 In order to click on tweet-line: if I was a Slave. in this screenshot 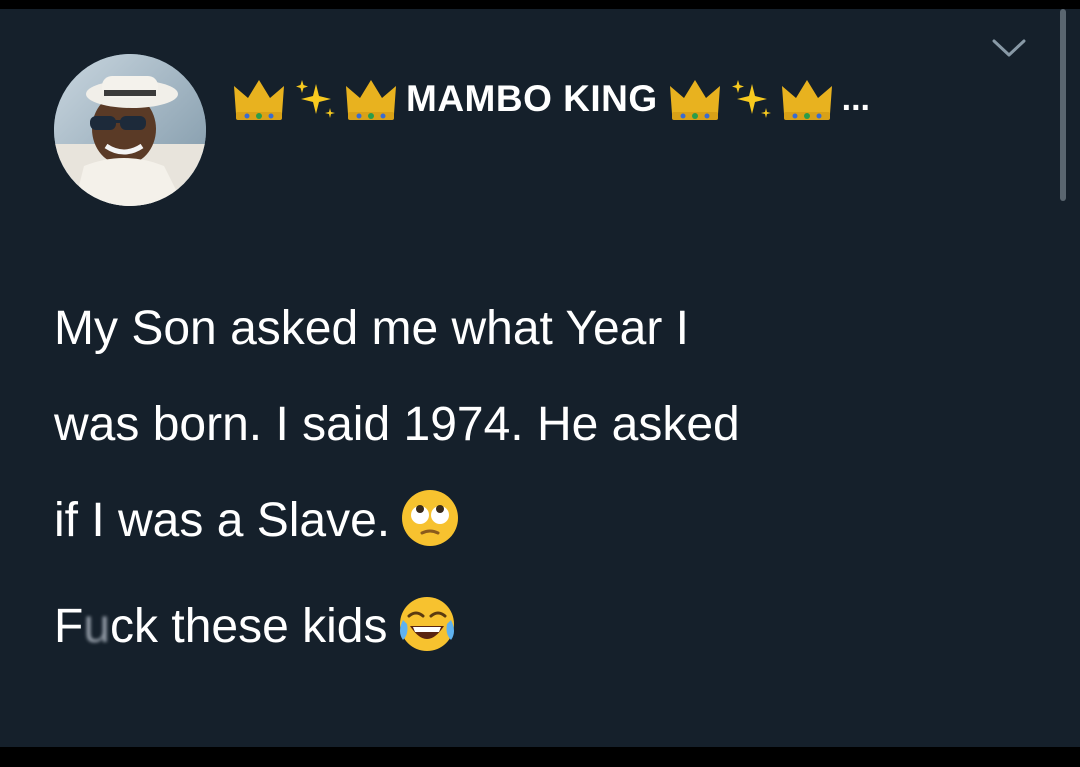, I will do `click(222, 520)`.